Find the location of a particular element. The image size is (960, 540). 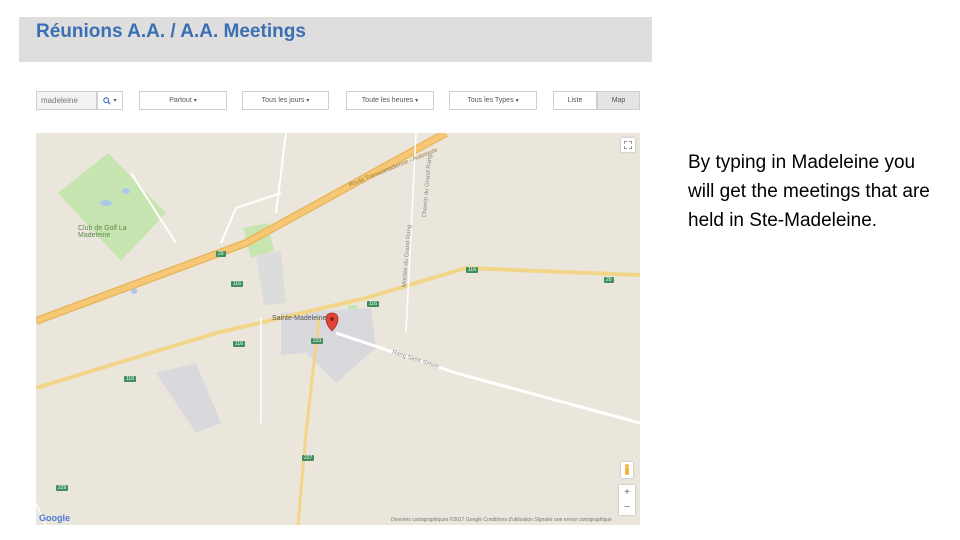

search-input is located at coordinates (66, 100).